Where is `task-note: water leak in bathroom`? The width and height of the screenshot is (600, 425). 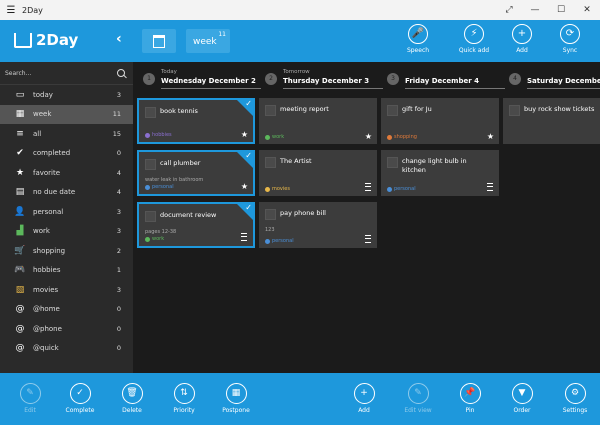 task-note: water leak in bathroom is located at coordinates (174, 180).